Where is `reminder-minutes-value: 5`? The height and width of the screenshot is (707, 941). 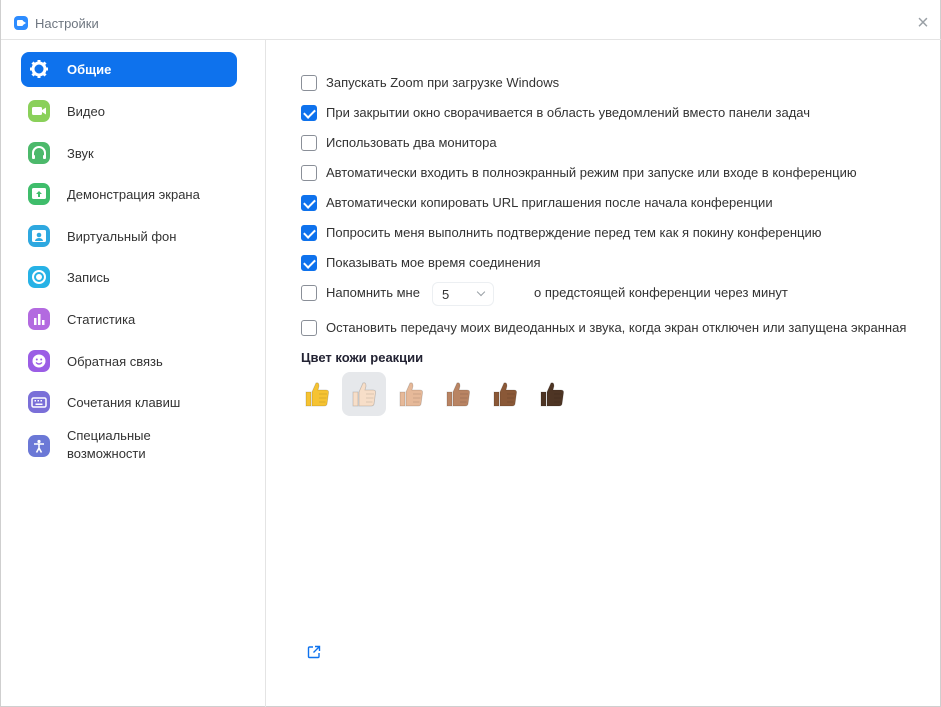
reminder-minutes-value: 5 is located at coordinates (446, 294).